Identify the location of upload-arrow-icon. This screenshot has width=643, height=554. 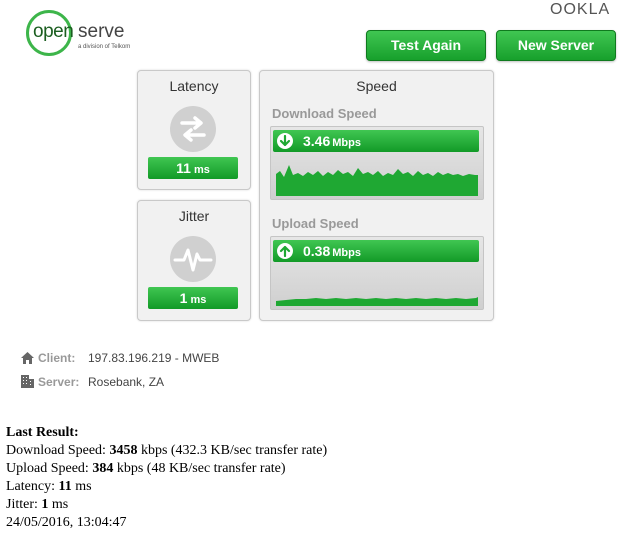
(285, 251).